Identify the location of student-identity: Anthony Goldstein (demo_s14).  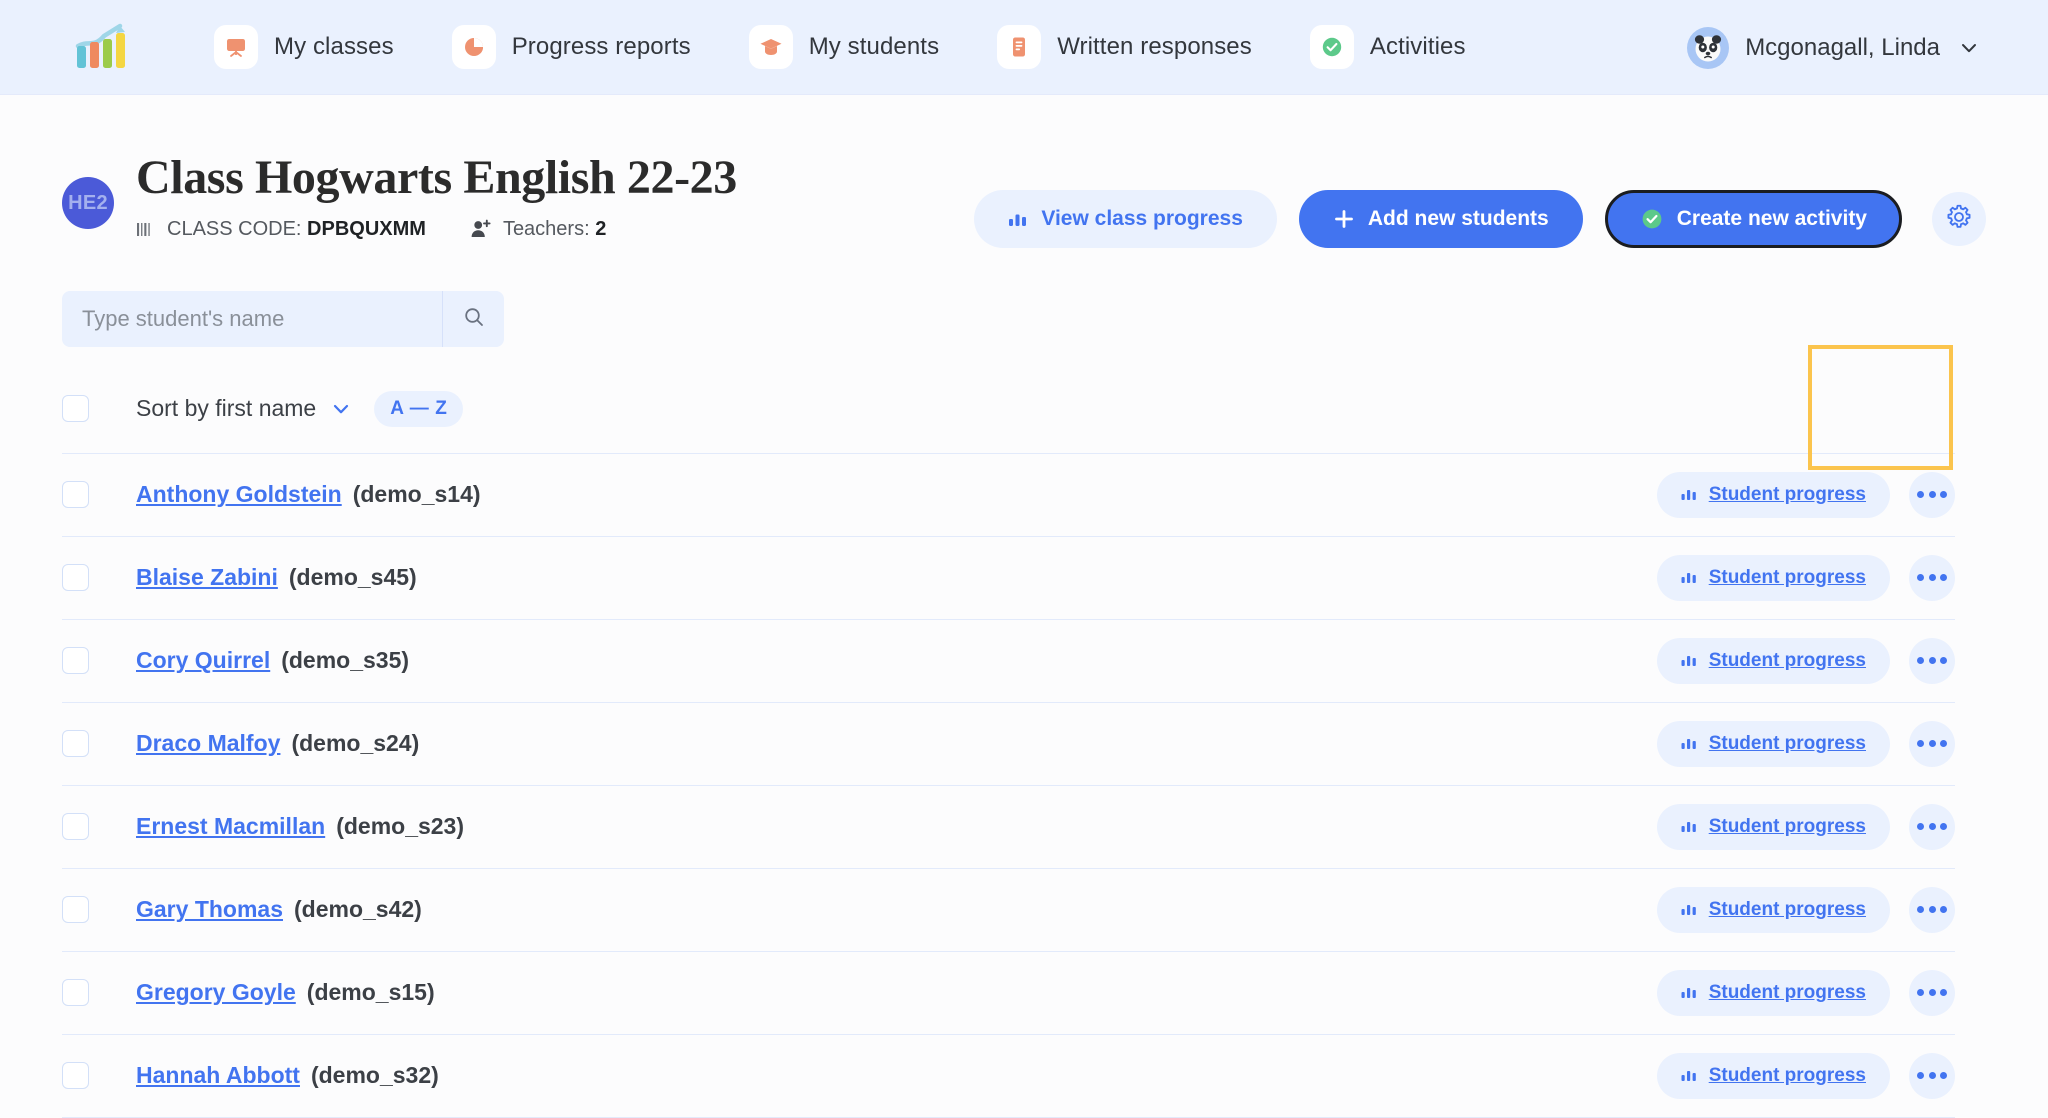
(308, 494).